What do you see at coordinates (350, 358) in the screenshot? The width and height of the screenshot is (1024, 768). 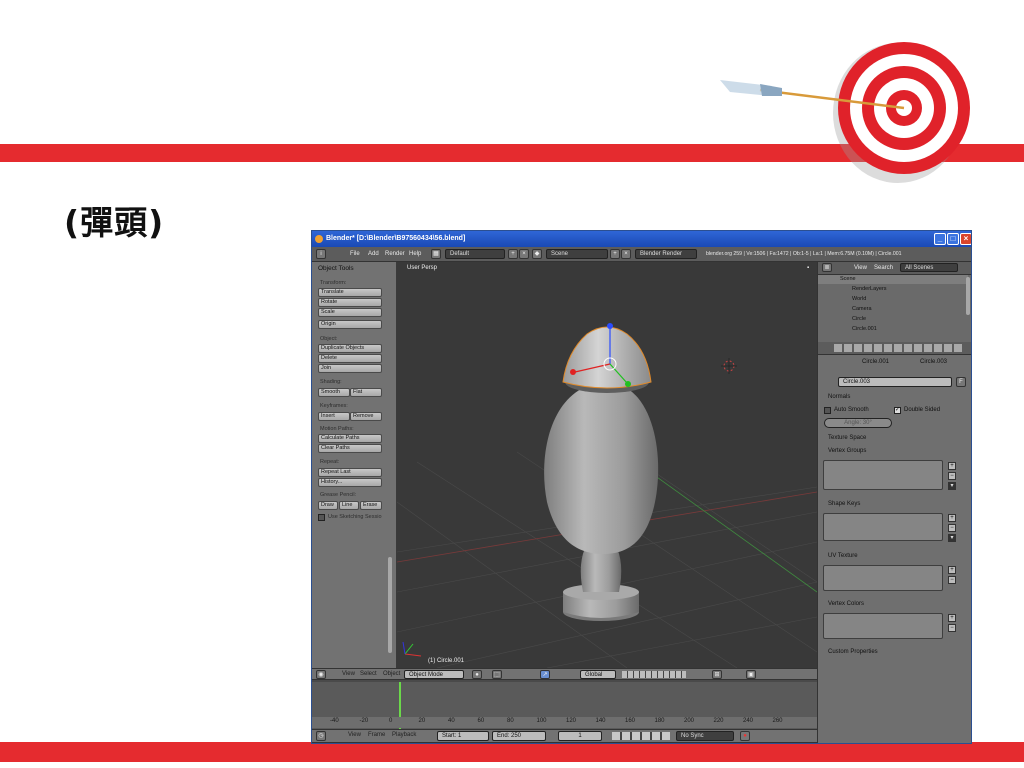 I see `delete-button: Delete` at bounding box center [350, 358].